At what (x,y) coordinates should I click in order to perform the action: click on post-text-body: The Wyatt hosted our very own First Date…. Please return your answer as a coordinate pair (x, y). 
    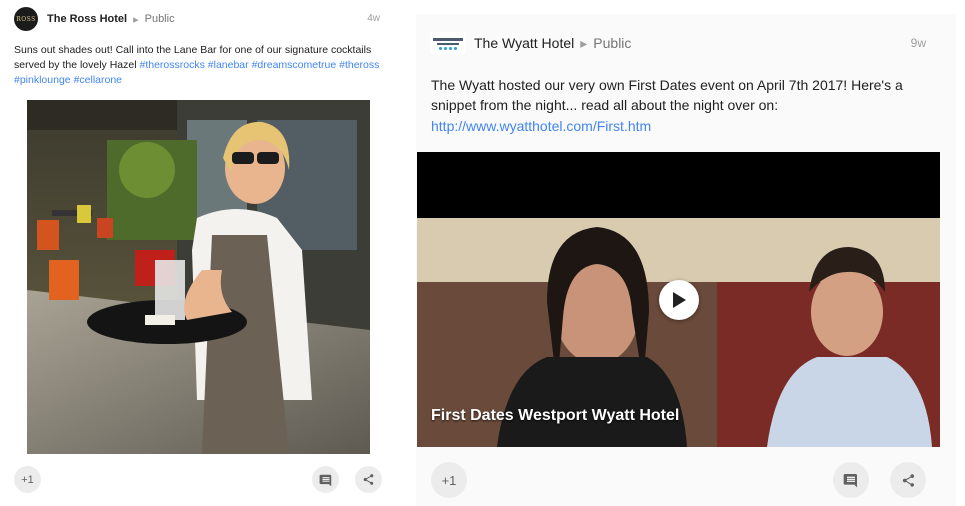
    Looking at the image, I should click on (667, 95).